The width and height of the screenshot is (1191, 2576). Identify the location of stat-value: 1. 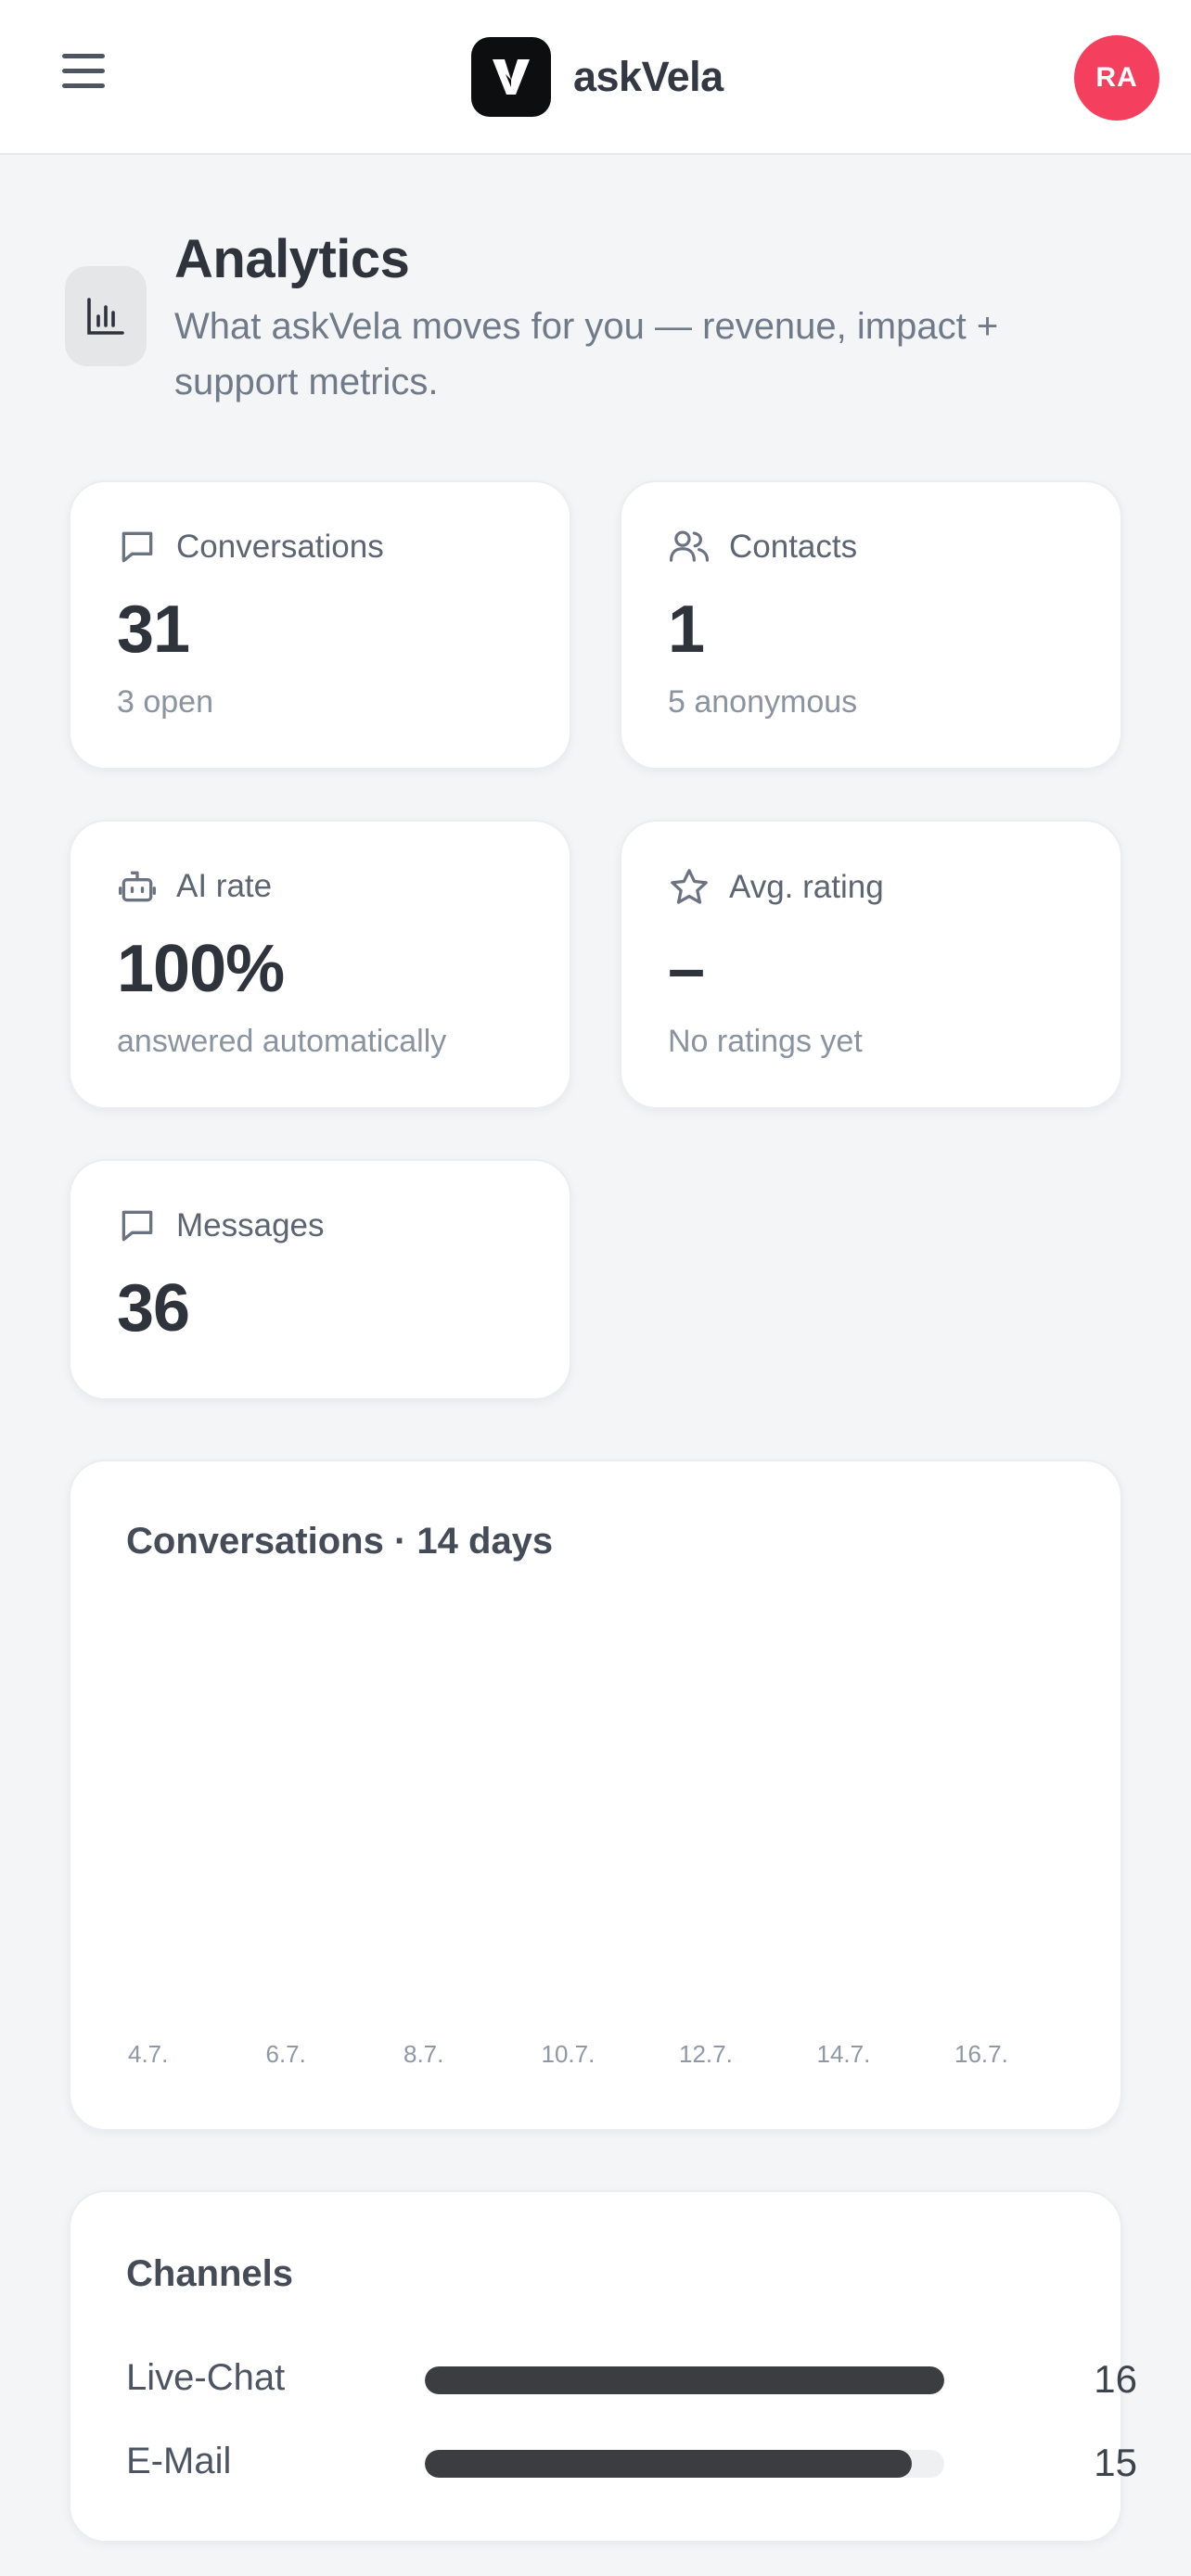
(686, 630).